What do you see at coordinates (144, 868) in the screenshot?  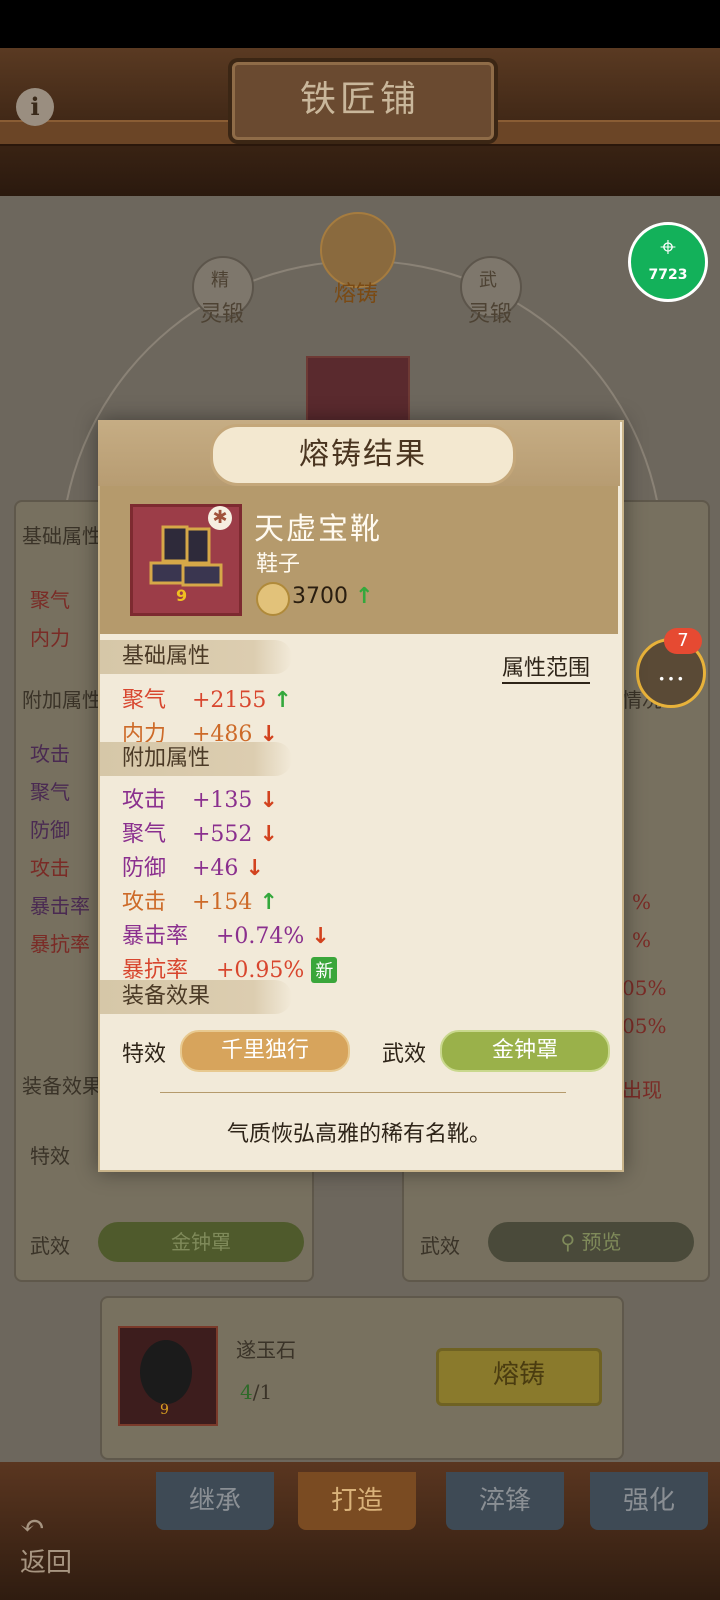 I see `attr-name: 防御` at bounding box center [144, 868].